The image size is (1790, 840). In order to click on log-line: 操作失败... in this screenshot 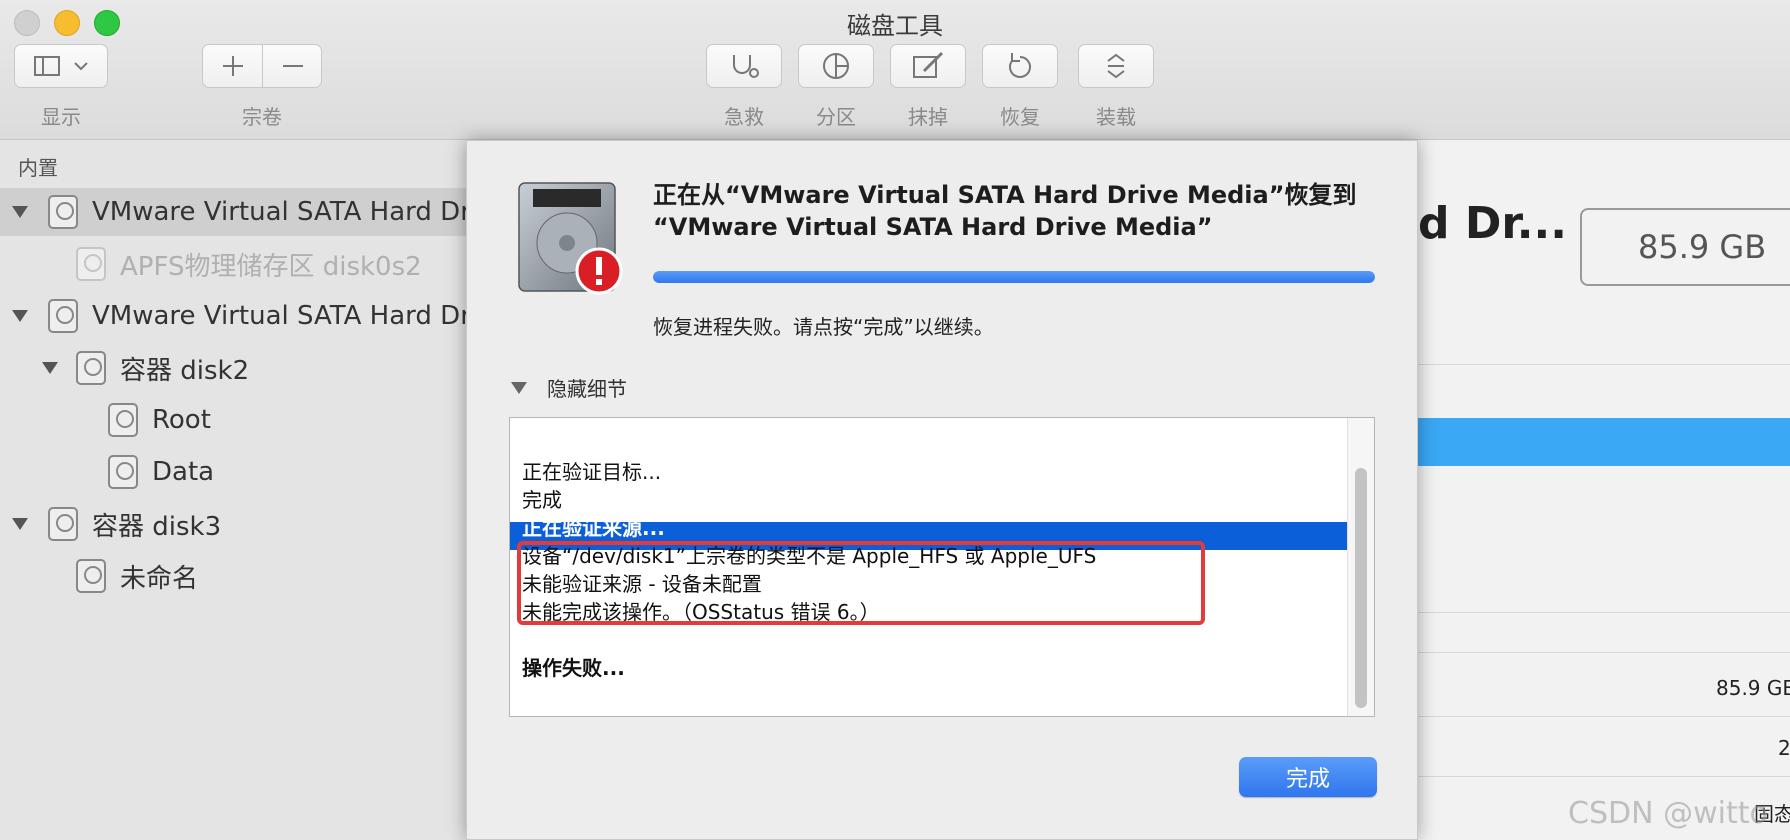, I will do `click(573, 668)`.